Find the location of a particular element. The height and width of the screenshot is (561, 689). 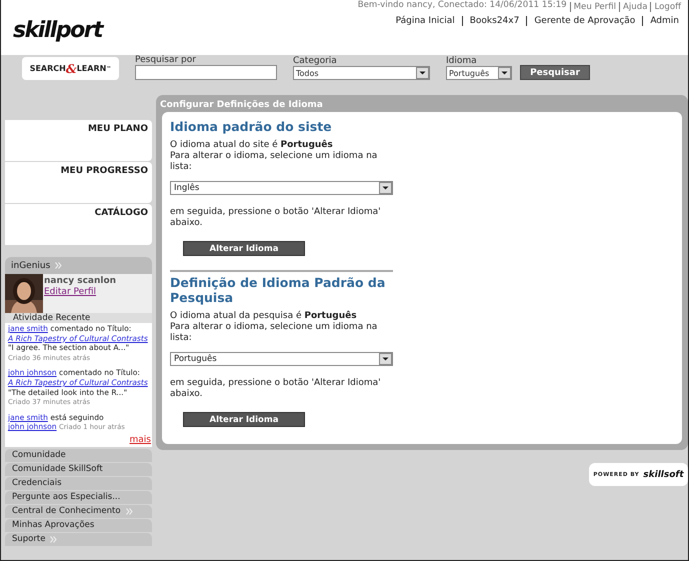

section-title: Atividade Recente is located at coordinates (78, 318).